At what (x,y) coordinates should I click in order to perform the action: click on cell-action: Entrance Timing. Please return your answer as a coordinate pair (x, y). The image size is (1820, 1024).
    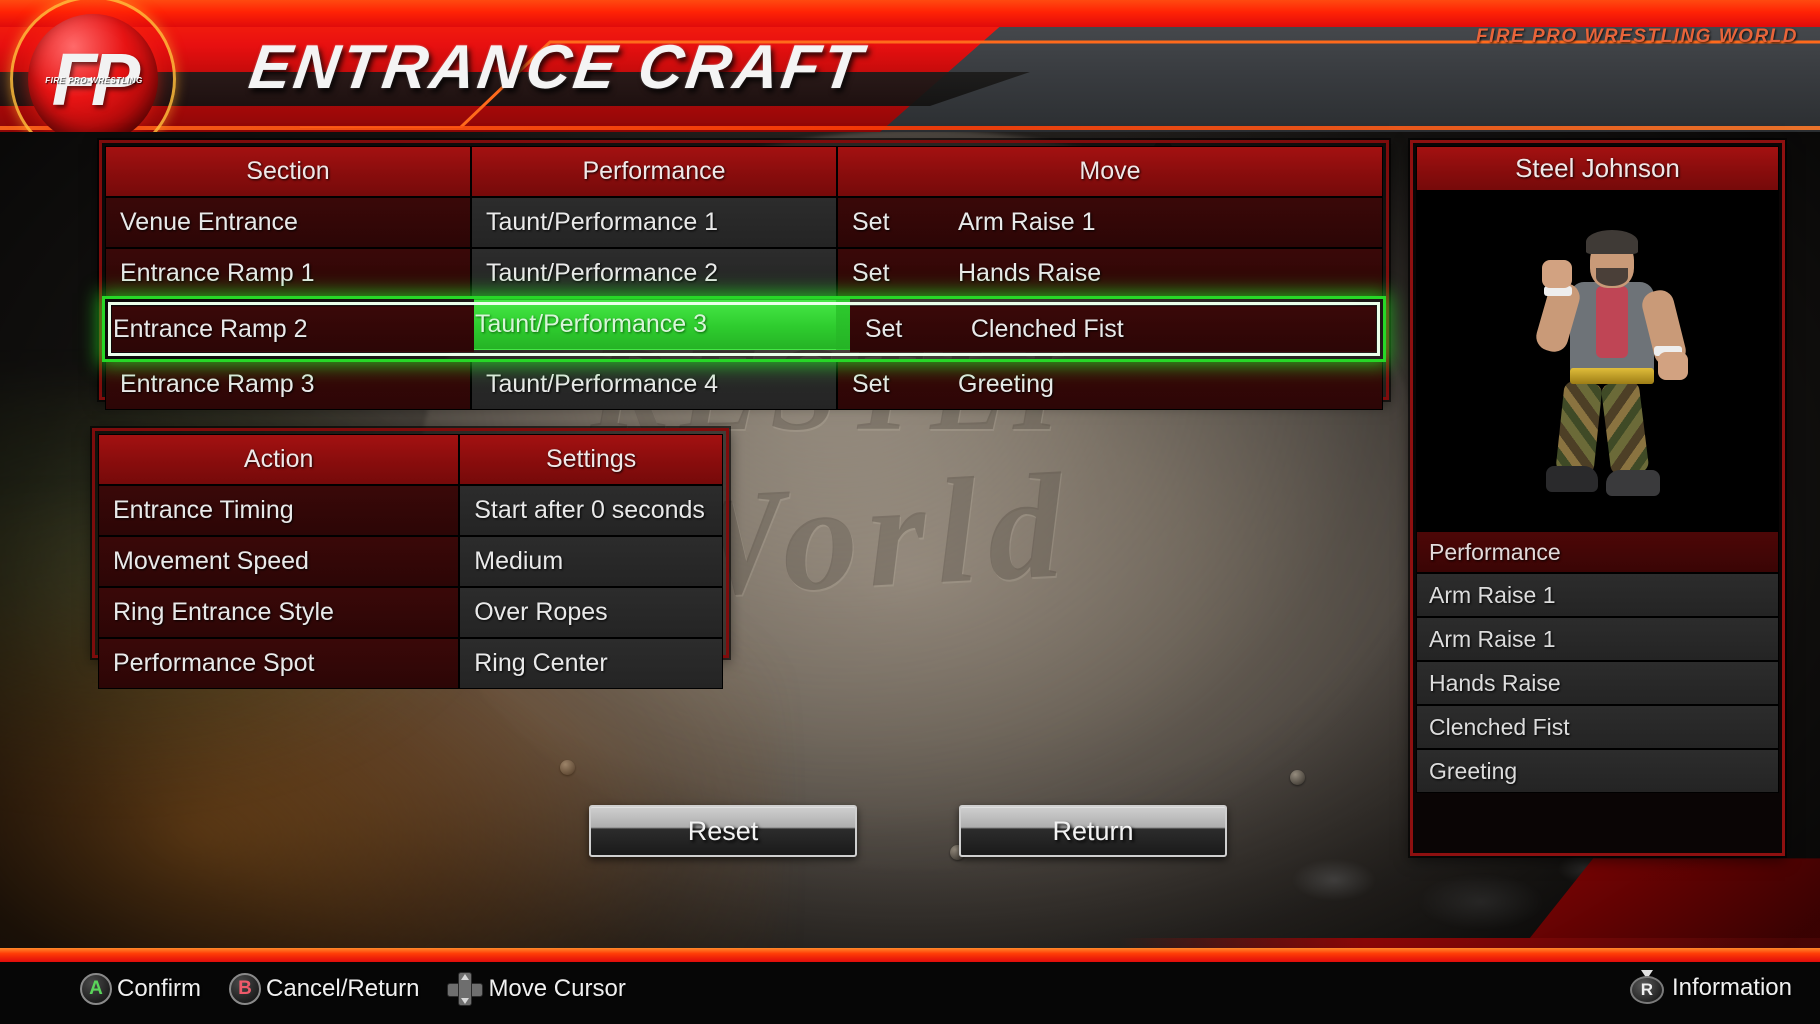
    Looking at the image, I should click on (279, 510).